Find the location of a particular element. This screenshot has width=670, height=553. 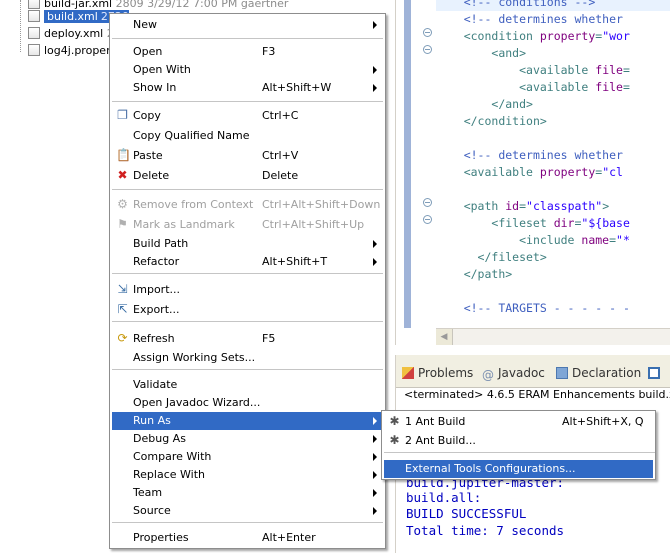

code-line: <available property="cl is located at coordinates (529, 172).